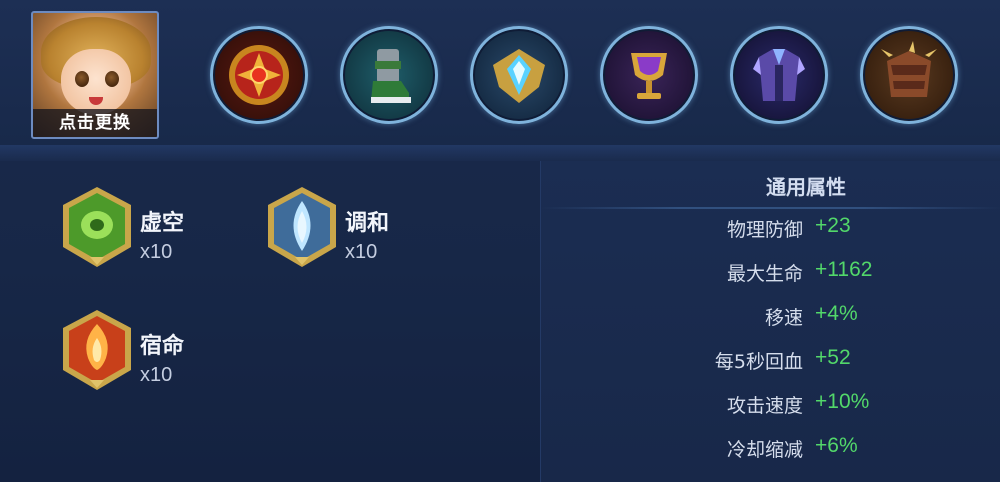 Image resolution: width=1000 pixels, height=482 pixels. Describe the element at coordinates (844, 269) in the screenshot. I see `stat-value: +1162` at that location.